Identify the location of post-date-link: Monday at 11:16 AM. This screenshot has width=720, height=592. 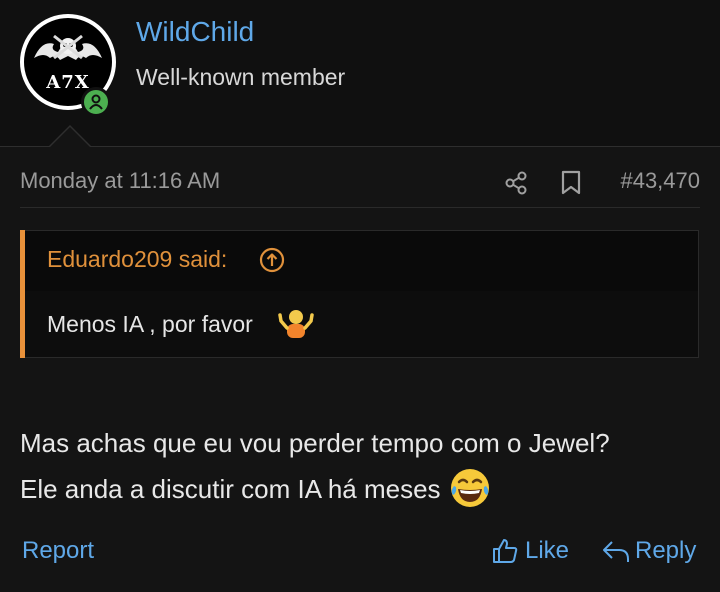
(120, 181).